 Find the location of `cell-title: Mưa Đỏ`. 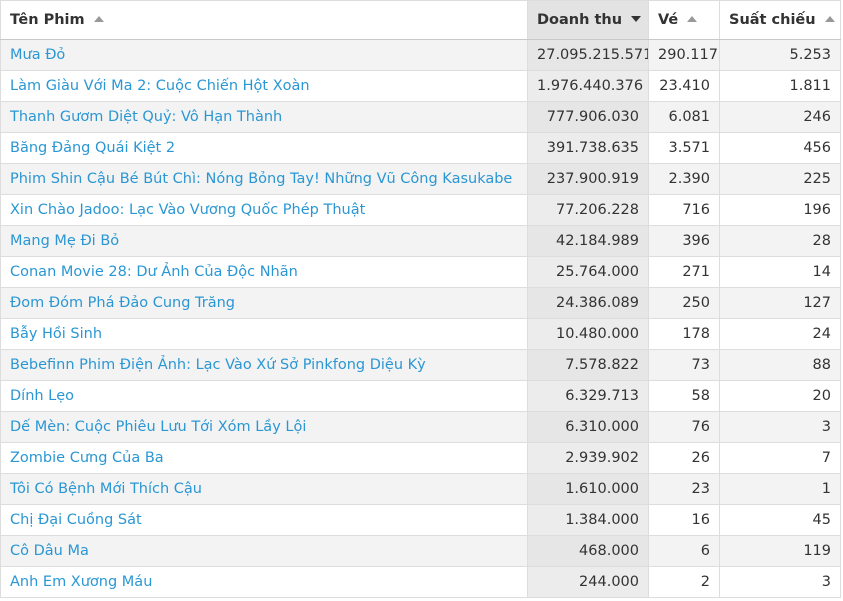

cell-title: Mưa Đỏ is located at coordinates (264, 55).